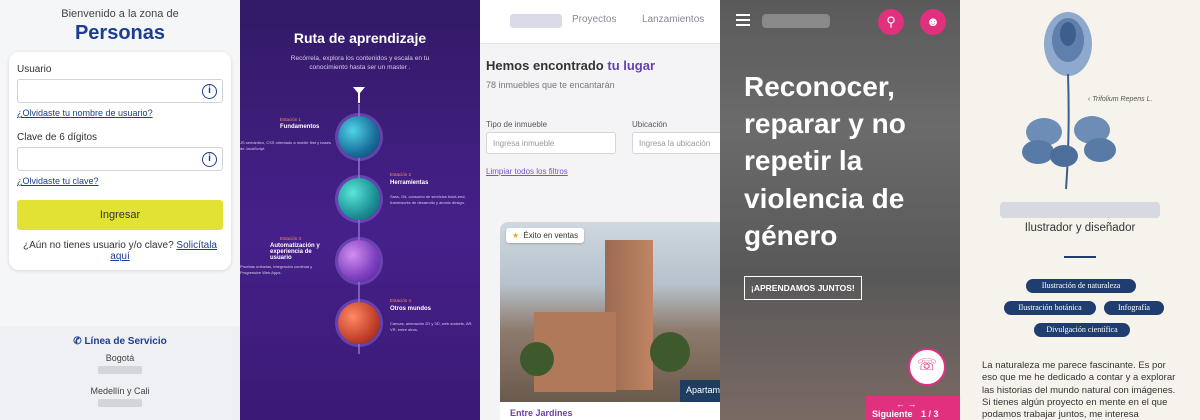 The width and height of the screenshot is (1200, 420). I want to click on chevron-left-icon: ‹, so click(1089, 99).